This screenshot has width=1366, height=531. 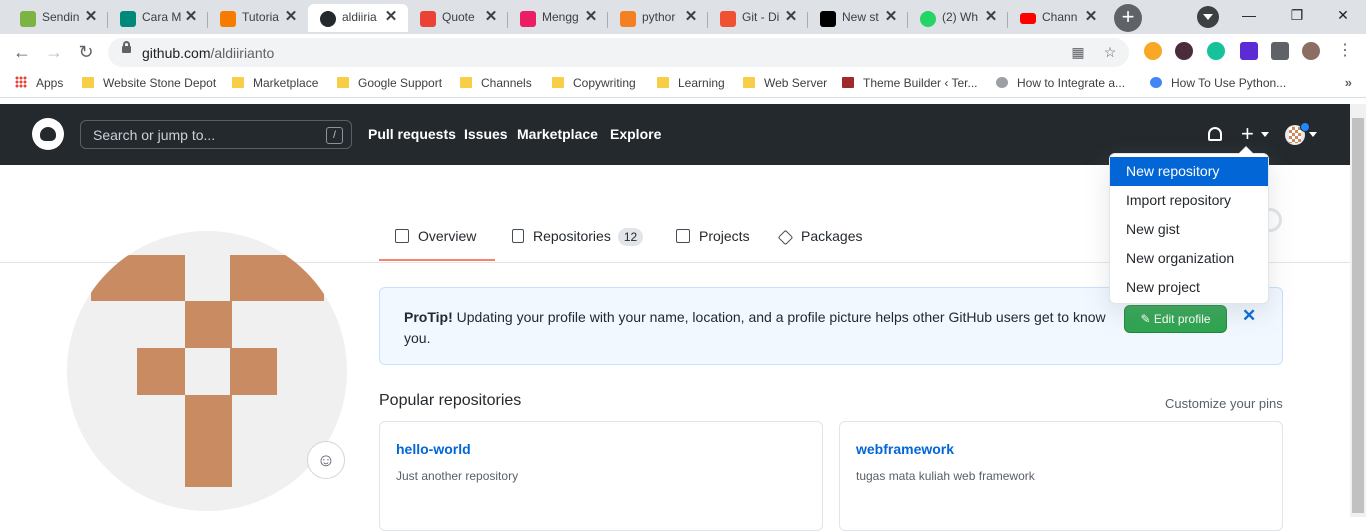 What do you see at coordinates (1297, 15) in the screenshot?
I see `restore-icon: ❐` at bounding box center [1297, 15].